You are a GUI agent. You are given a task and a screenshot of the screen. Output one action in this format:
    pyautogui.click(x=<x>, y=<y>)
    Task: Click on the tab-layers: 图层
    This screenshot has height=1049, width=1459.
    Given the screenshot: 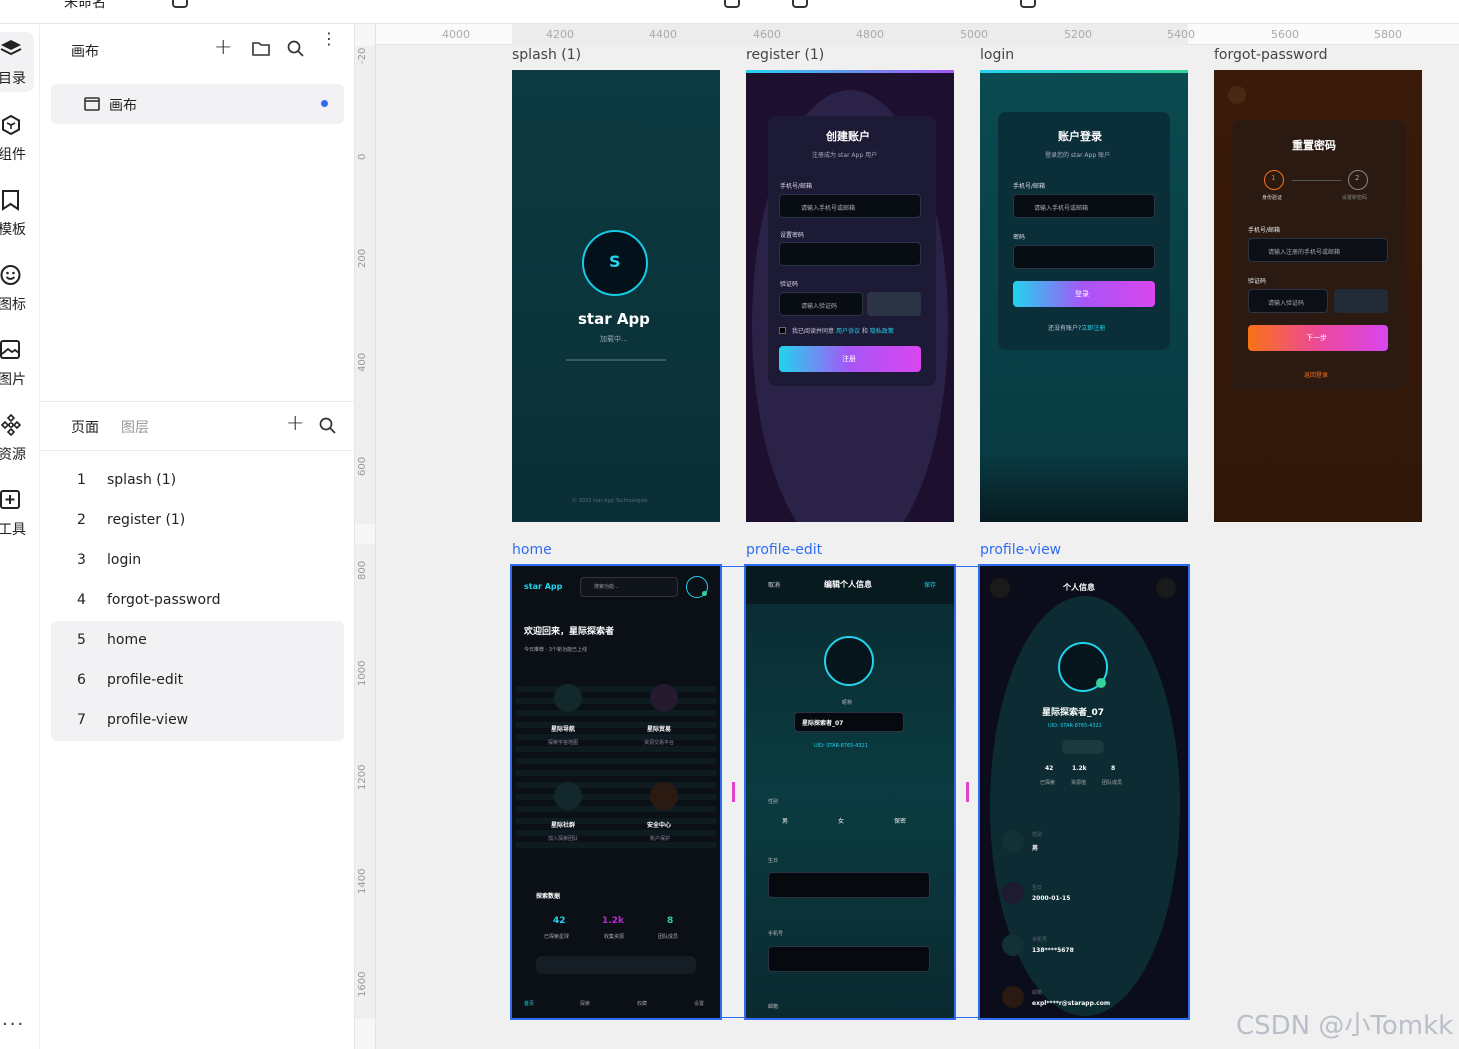 What is the action you would take?
    pyautogui.click(x=135, y=427)
    